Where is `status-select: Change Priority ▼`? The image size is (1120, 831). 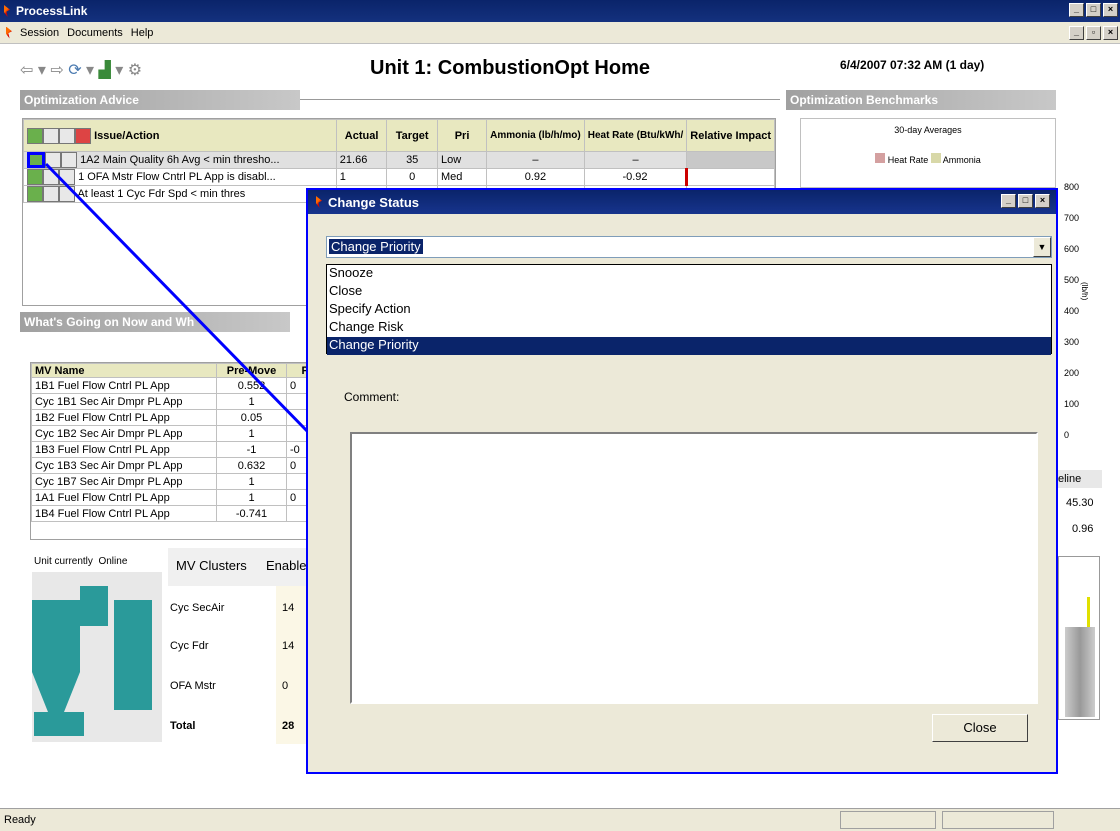 status-select: Change Priority ▼ is located at coordinates (689, 247).